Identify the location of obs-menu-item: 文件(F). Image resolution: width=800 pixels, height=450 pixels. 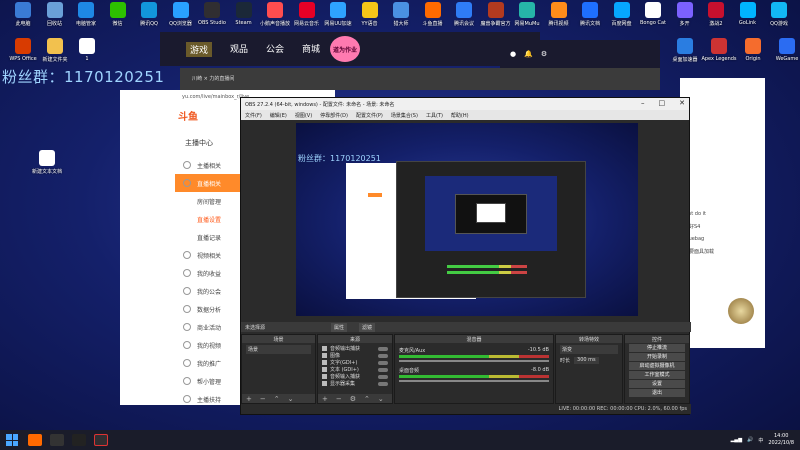
(253, 115).